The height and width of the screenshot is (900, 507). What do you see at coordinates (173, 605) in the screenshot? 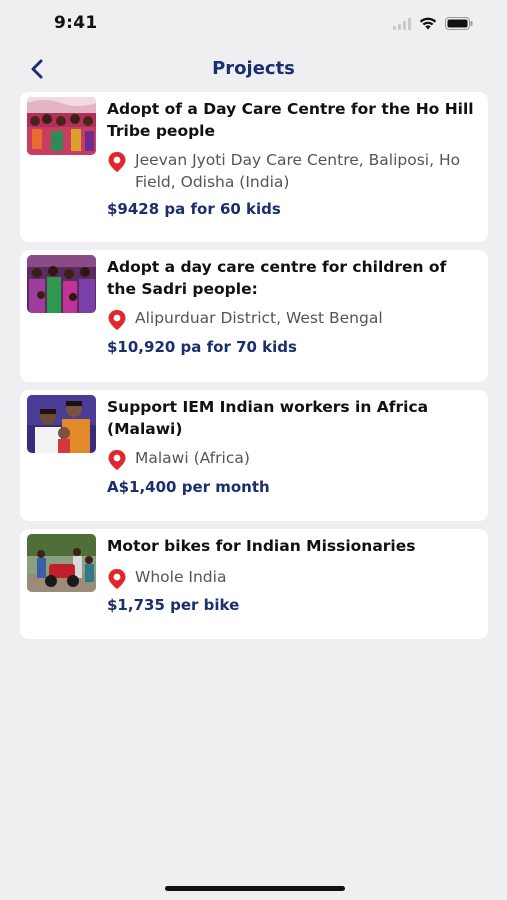
I see `project-price: $1,735 per bike` at bounding box center [173, 605].